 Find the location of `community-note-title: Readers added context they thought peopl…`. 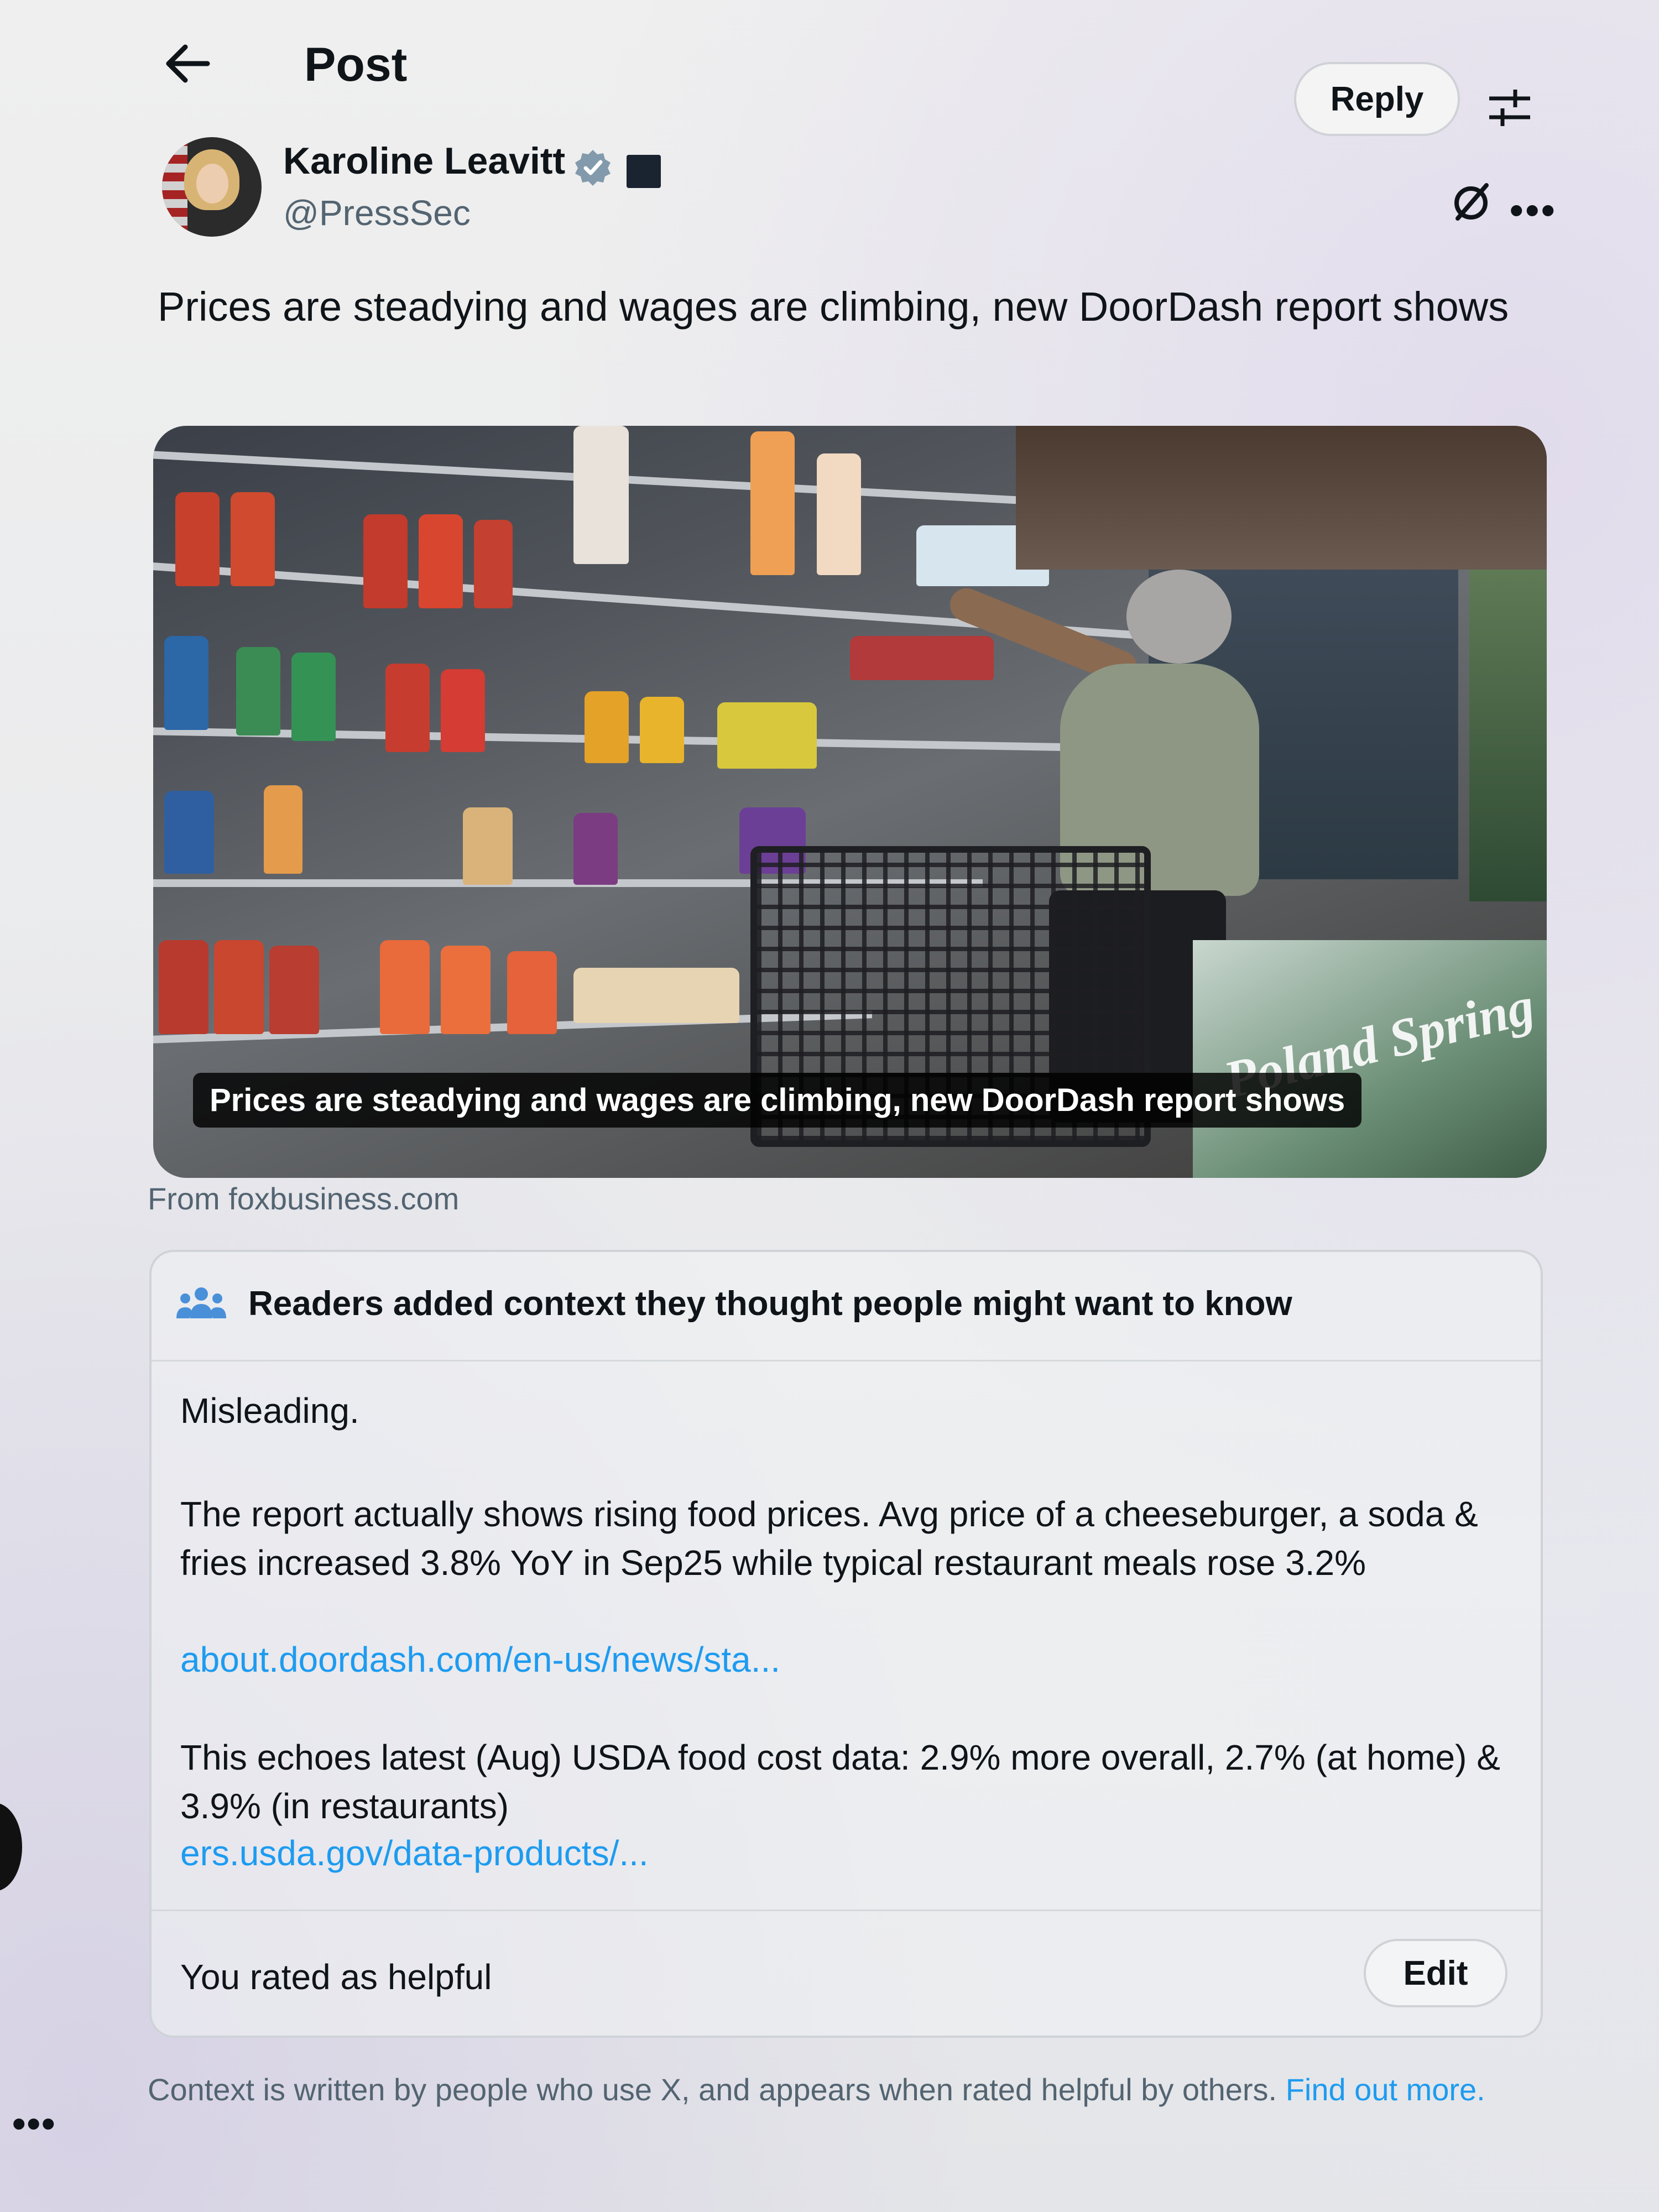

community-note-title: Readers added context they thought peopl… is located at coordinates (770, 1304).